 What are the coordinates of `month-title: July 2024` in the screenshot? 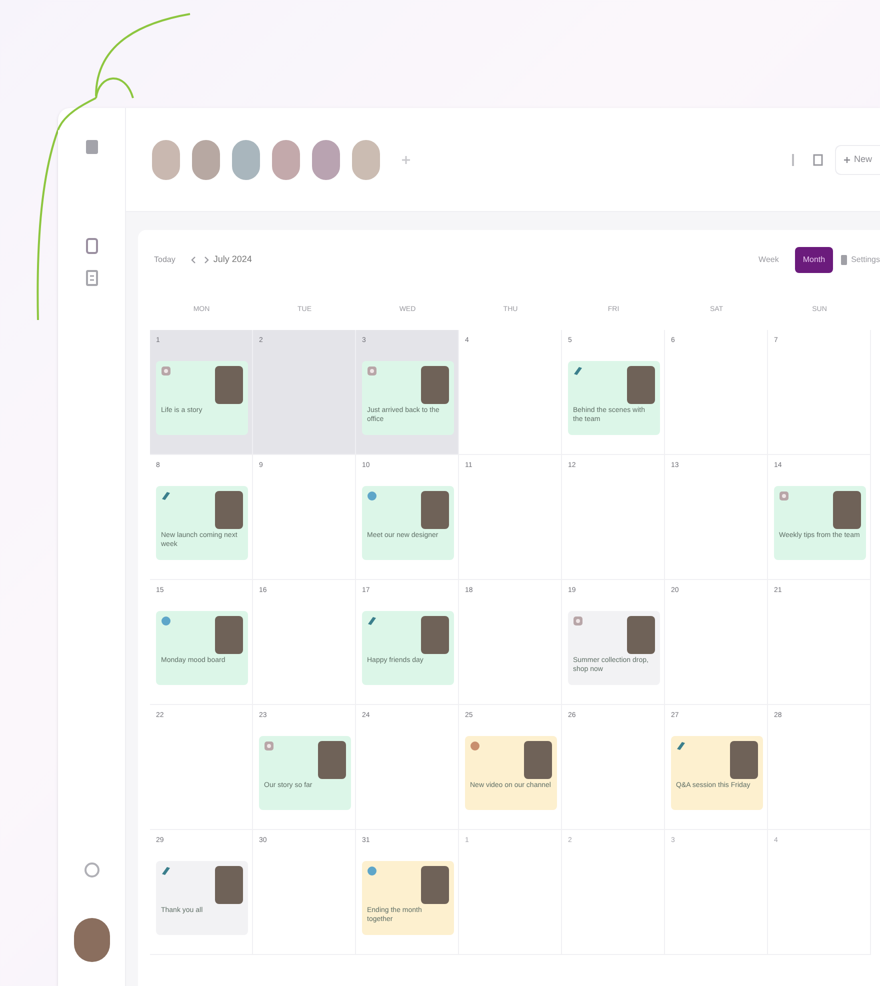 It's located at (232, 259).